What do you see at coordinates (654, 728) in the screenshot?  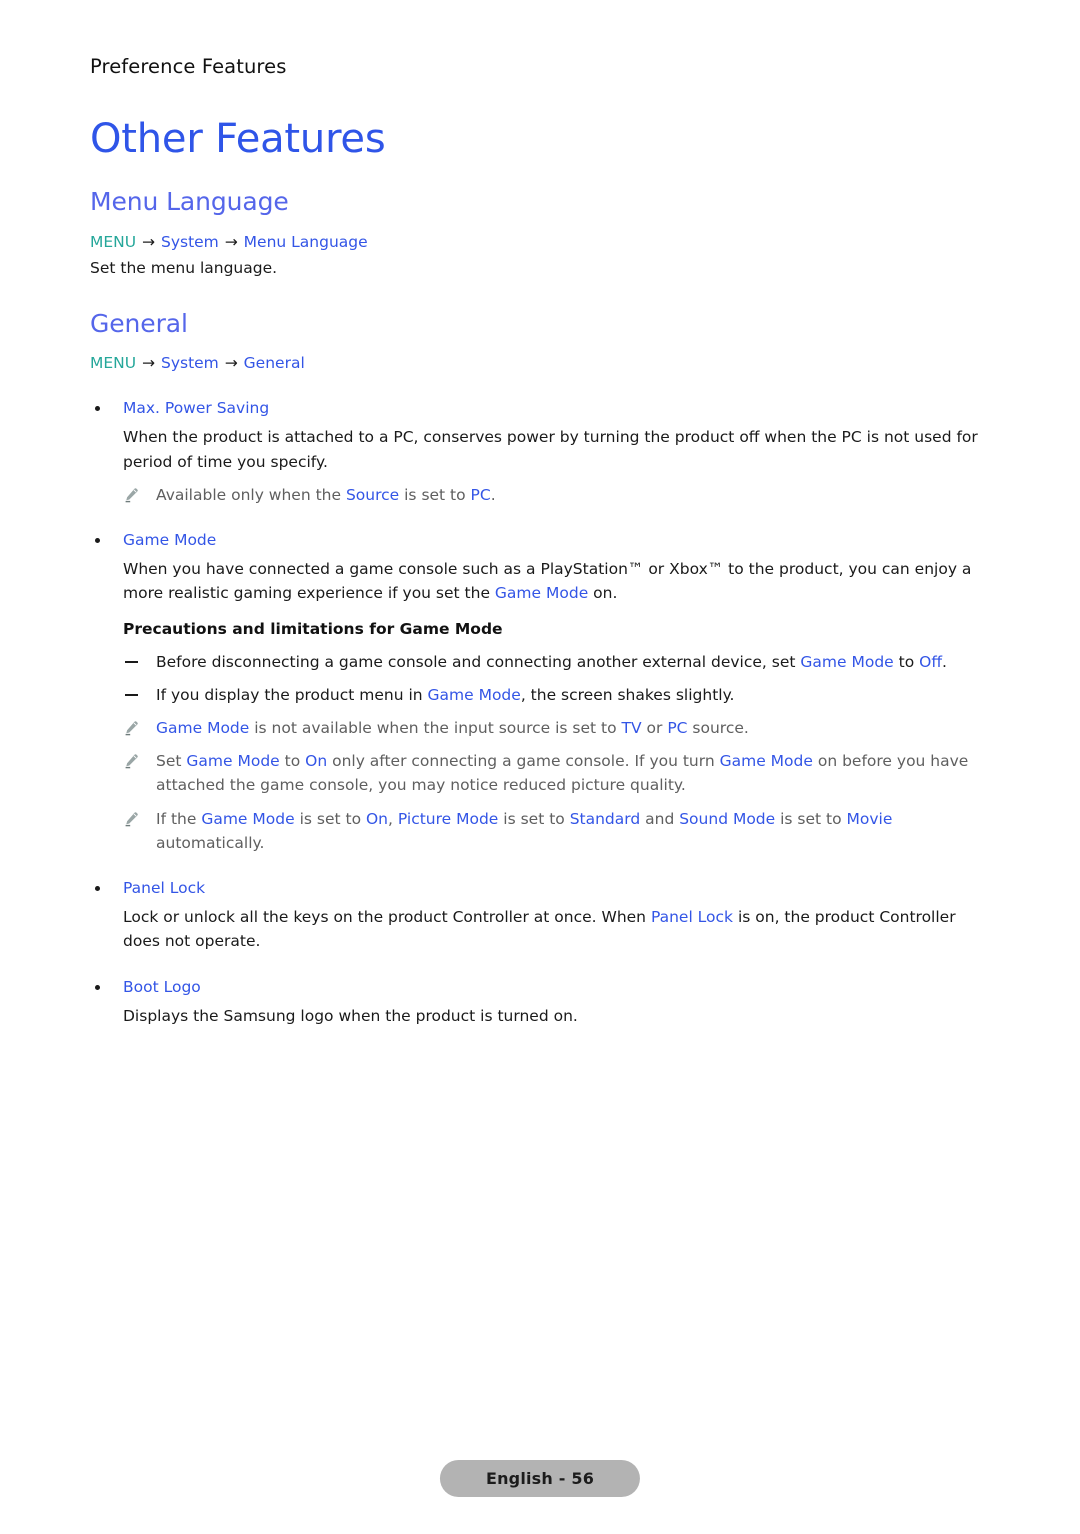 I see `text-run: or` at bounding box center [654, 728].